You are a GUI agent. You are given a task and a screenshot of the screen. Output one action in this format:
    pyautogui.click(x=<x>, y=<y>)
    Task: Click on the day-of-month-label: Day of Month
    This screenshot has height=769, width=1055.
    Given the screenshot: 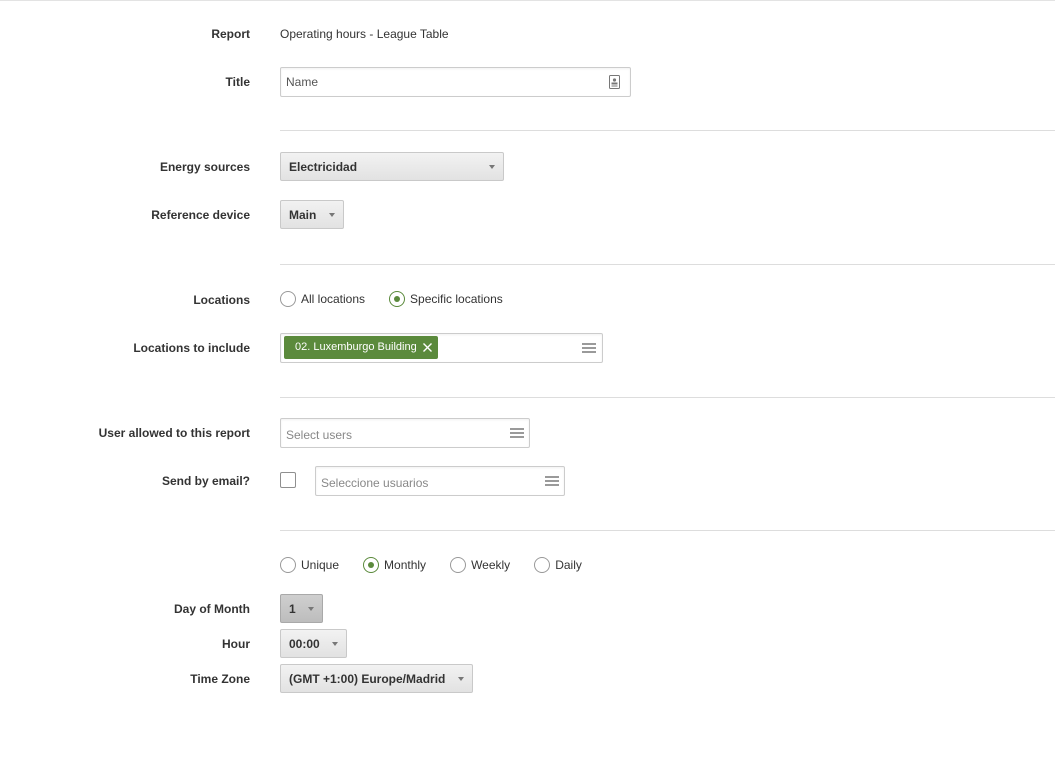 What is the action you would take?
    pyautogui.click(x=212, y=609)
    